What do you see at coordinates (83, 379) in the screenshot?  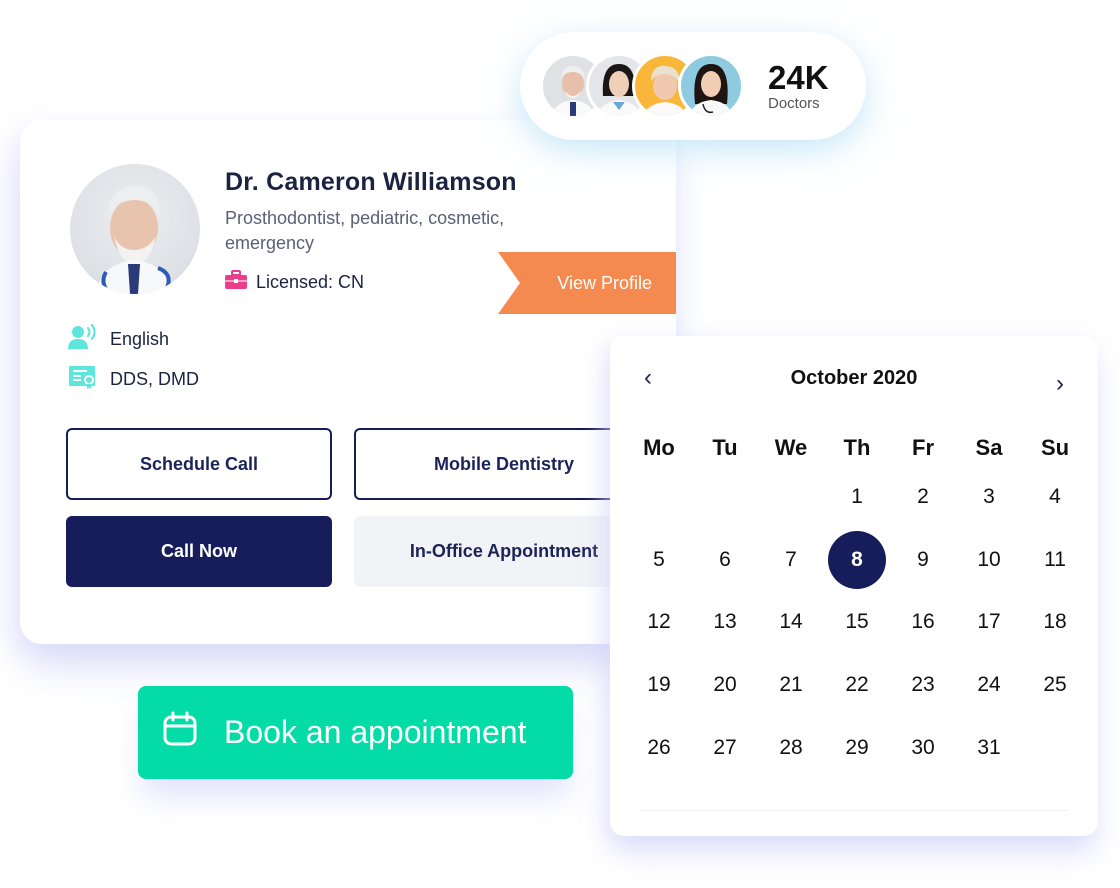 I see `certificate-icon` at bounding box center [83, 379].